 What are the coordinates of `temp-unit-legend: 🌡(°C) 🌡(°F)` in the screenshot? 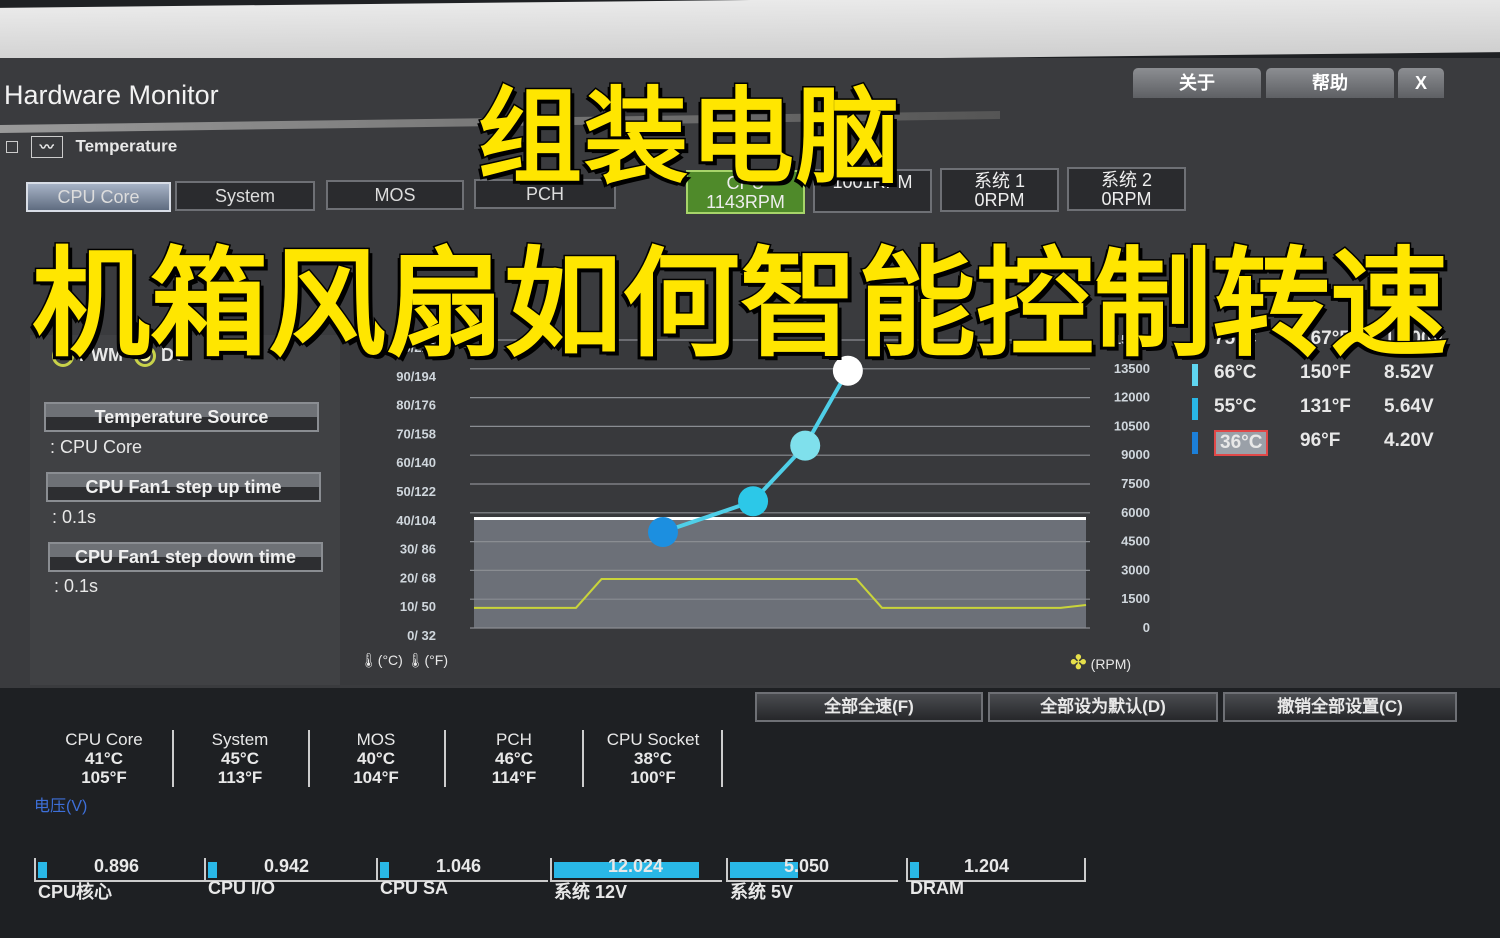 It's located at (404, 660).